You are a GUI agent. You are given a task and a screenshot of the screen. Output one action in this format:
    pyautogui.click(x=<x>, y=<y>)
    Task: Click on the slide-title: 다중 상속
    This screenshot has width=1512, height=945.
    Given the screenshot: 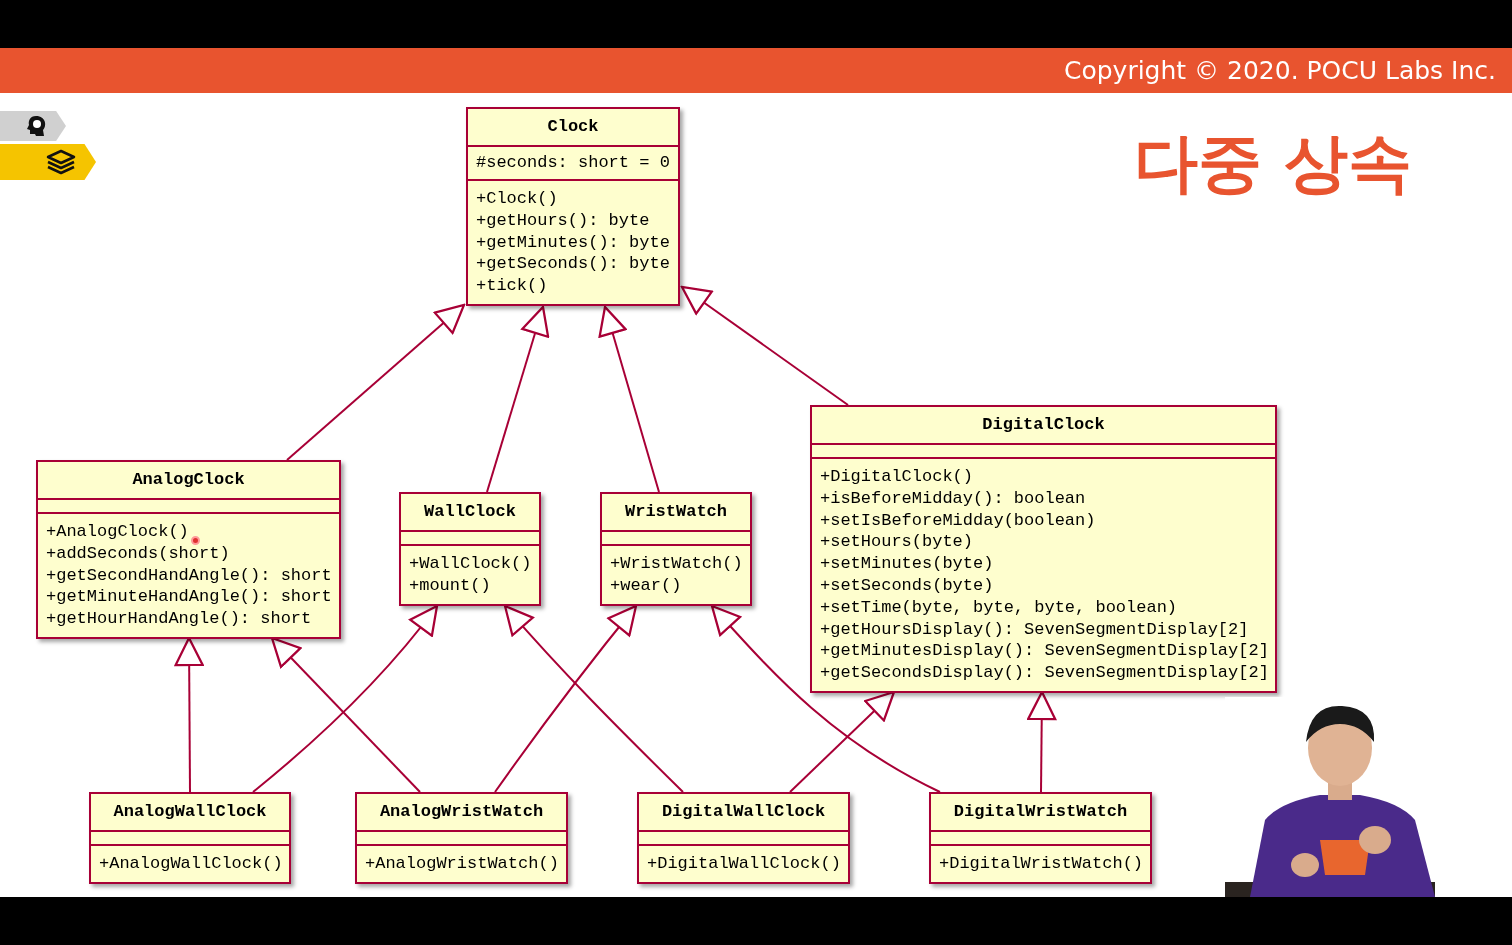 What is the action you would take?
    pyautogui.click(x=1273, y=163)
    